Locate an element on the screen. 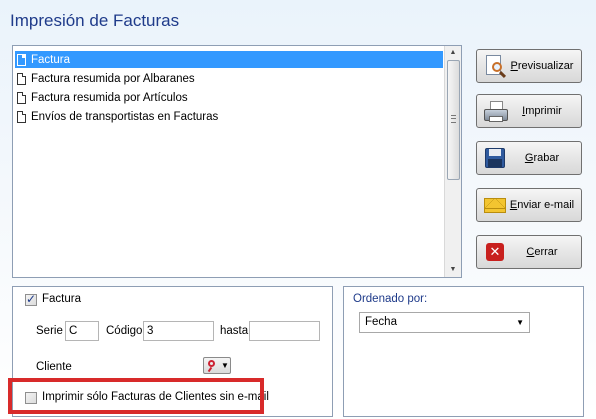 The width and height of the screenshot is (596, 419). print-button: Imprimir is located at coordinates (529, 111).